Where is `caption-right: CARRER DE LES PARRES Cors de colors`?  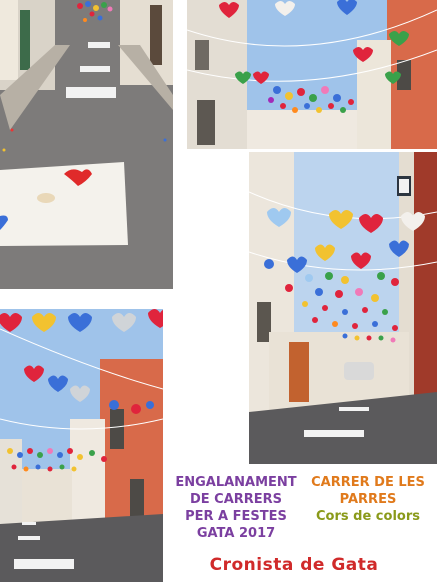 caption-right: CARRER DE LES PARRES Cors de colors is located at coordinates (368, 499).